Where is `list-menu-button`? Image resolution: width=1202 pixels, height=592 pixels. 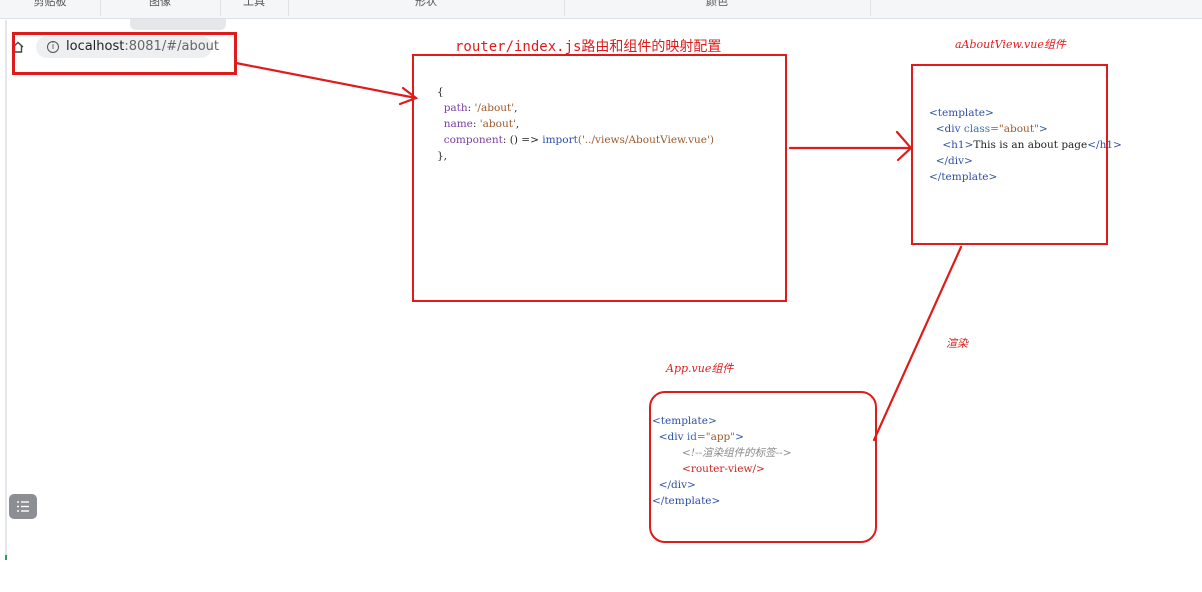 list-menu-button is located at coordinates (23, 506).